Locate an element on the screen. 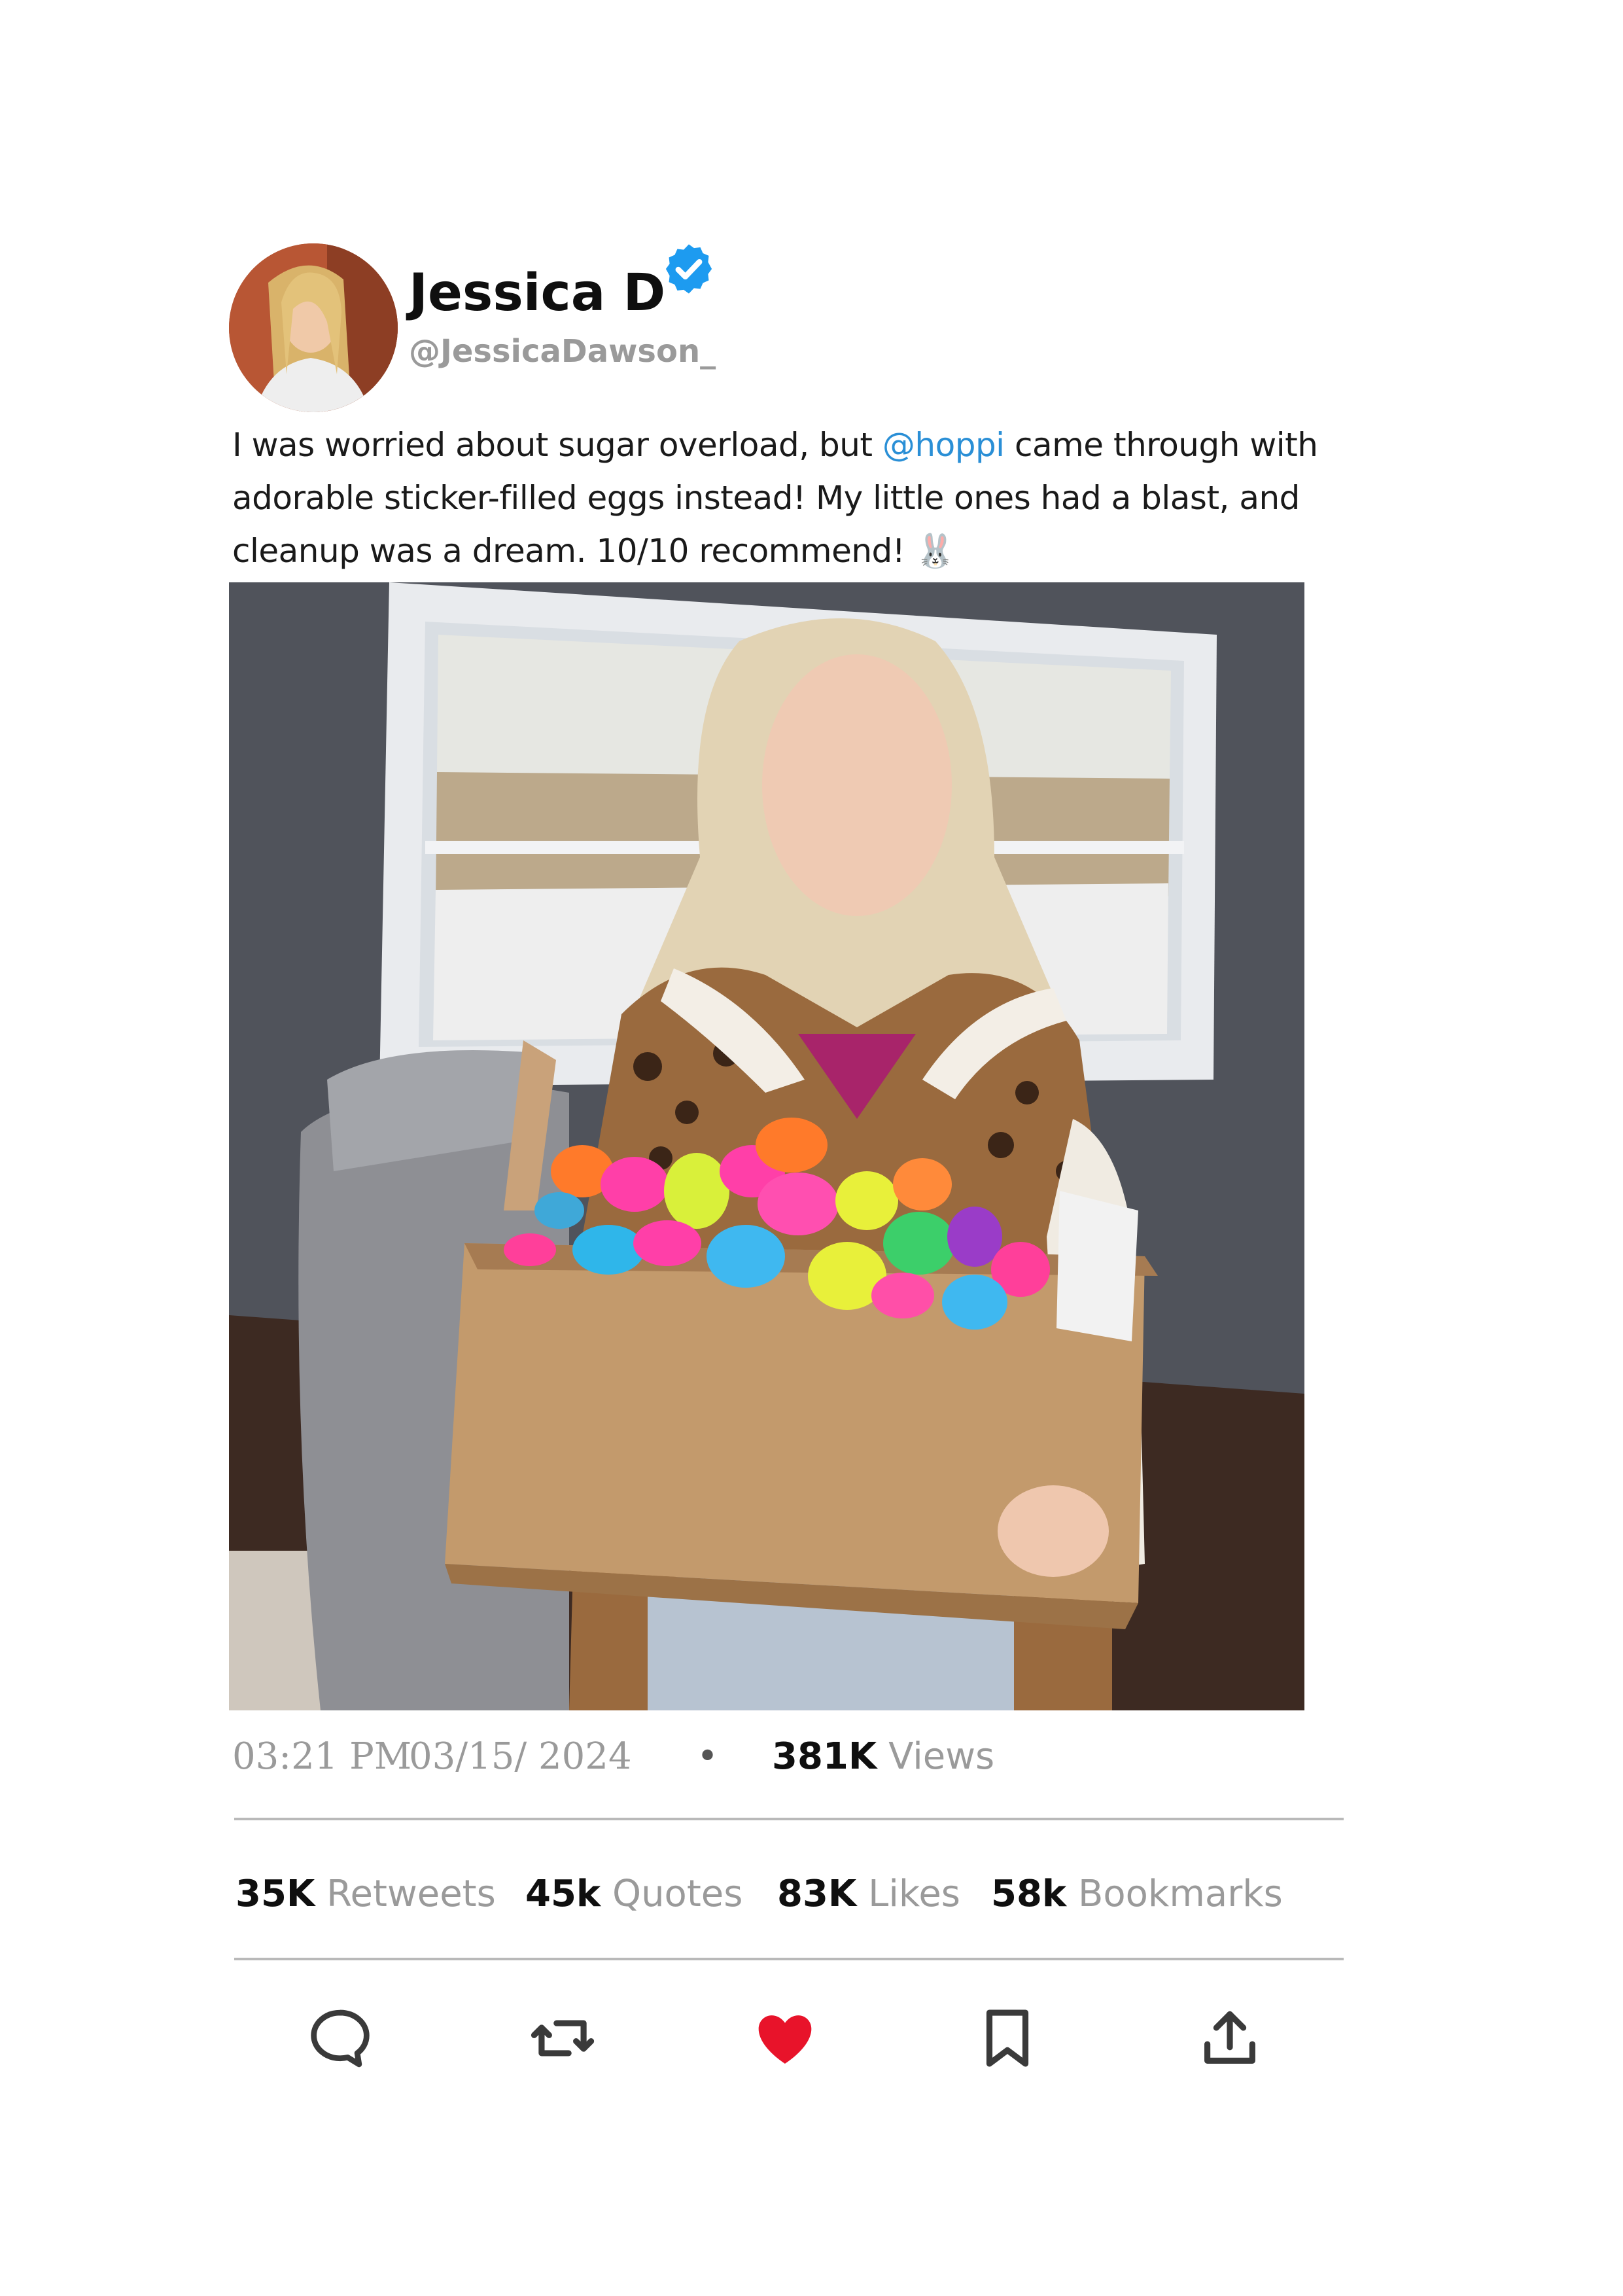 The width and height of the screenshot is (1623, 2296). bookmark-icon is located at coordinates (1008, 2038).